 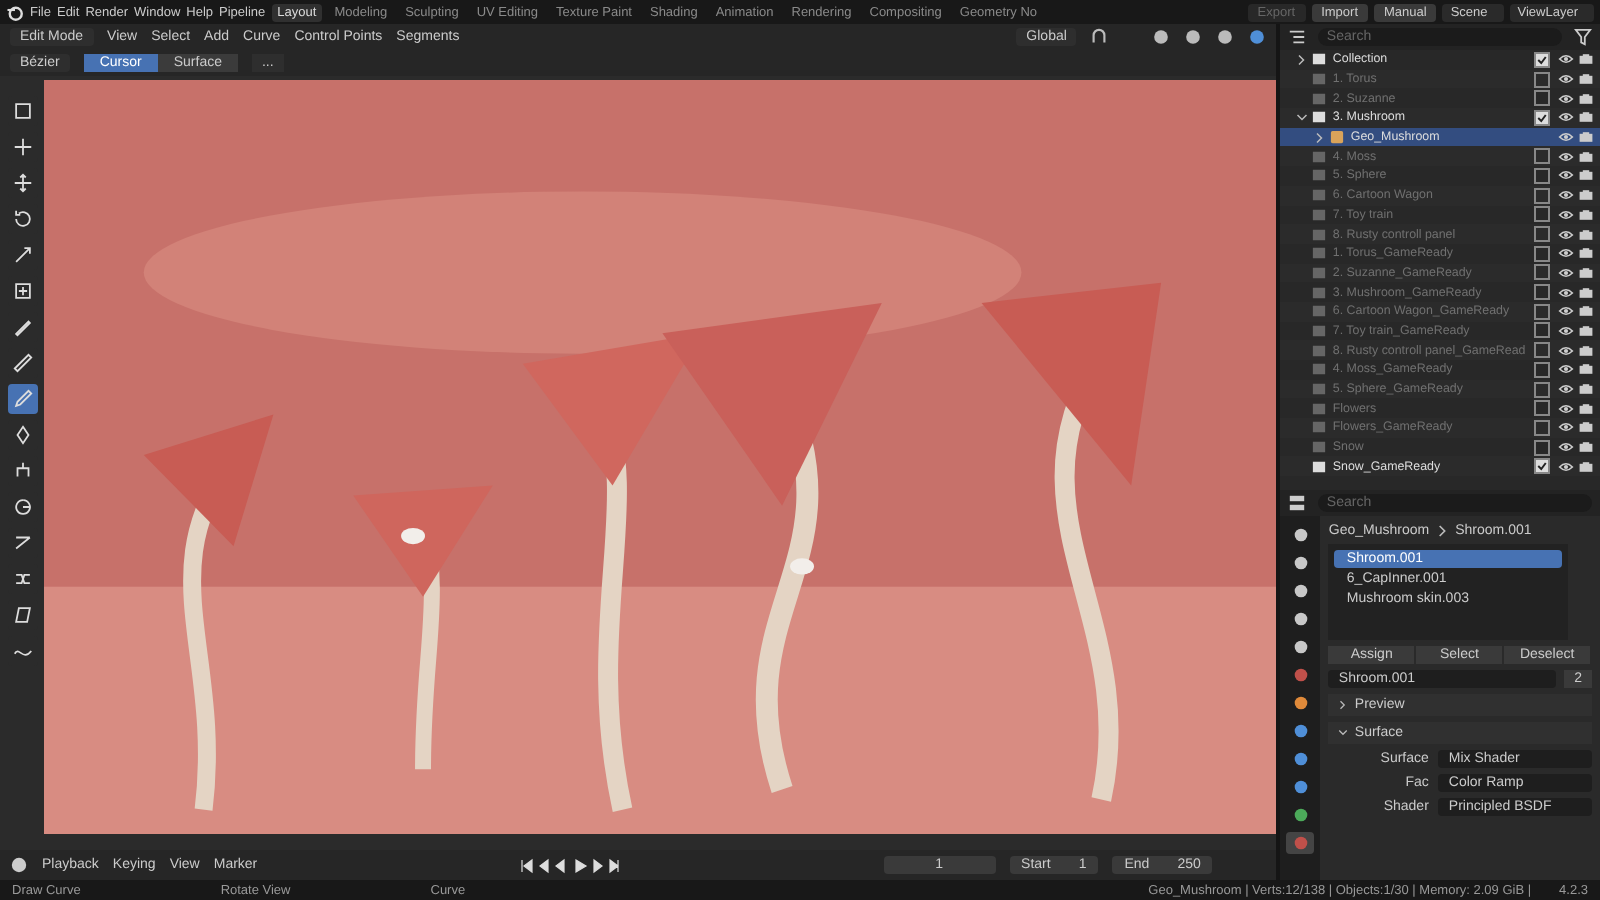 What do you see at coordinates (22, 111) in the screenshot?
I see `square-icon` at bounding box center [22, 111].